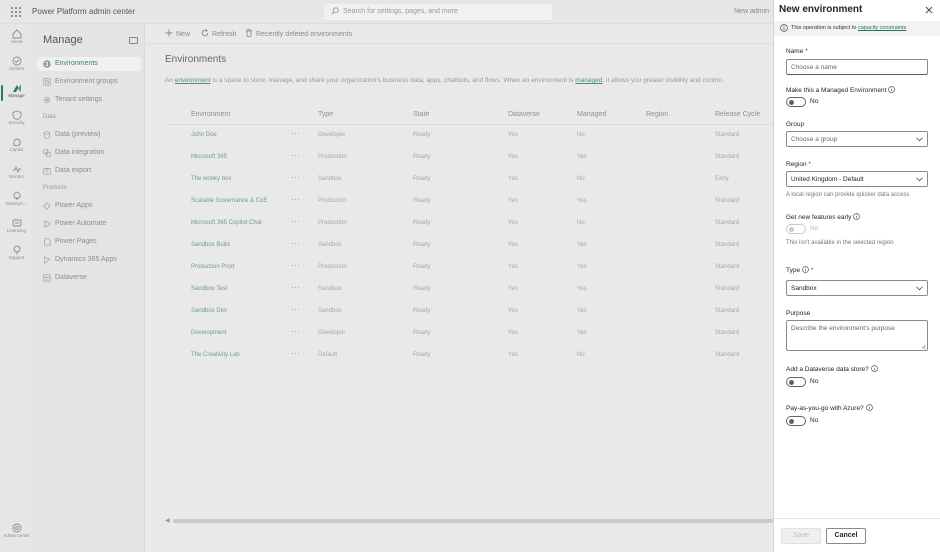  What do you see at coordinates (208, 333) in the screenshot?
I see `environment-name-link: Development` at bounding box center [208, 333].